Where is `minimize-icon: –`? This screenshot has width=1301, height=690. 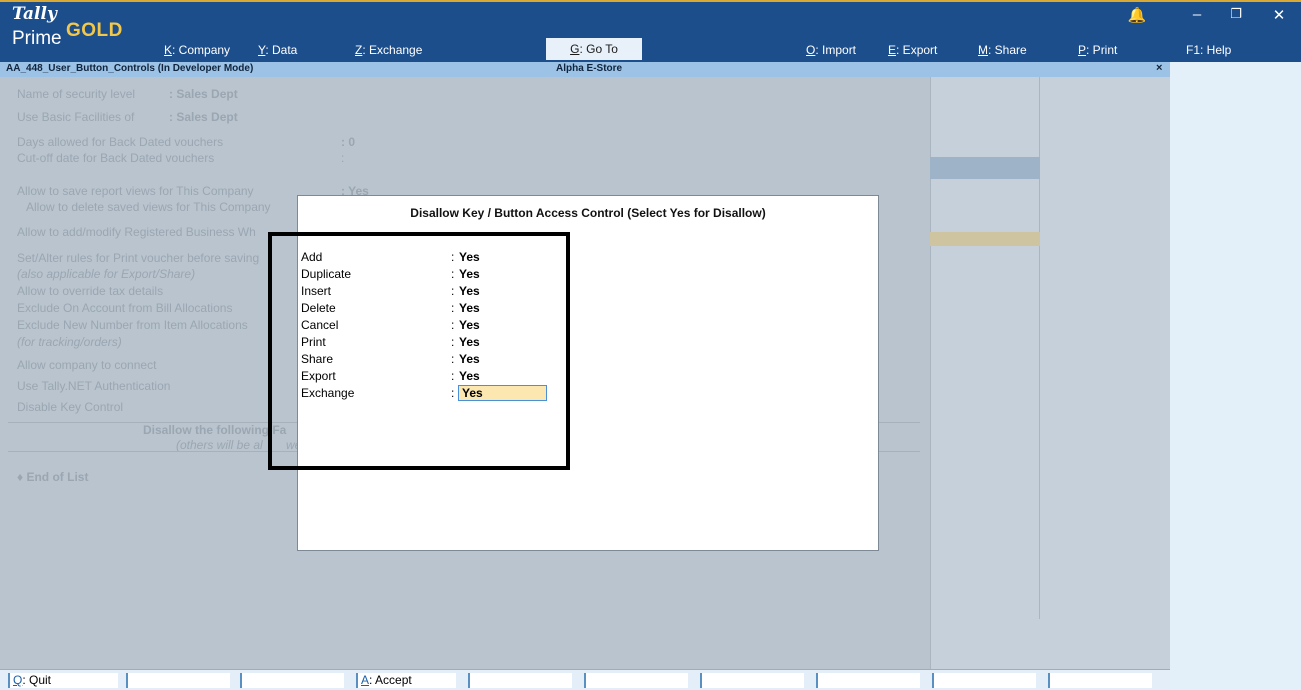
minimize-icon: – is located at coordinates (1197, 14).